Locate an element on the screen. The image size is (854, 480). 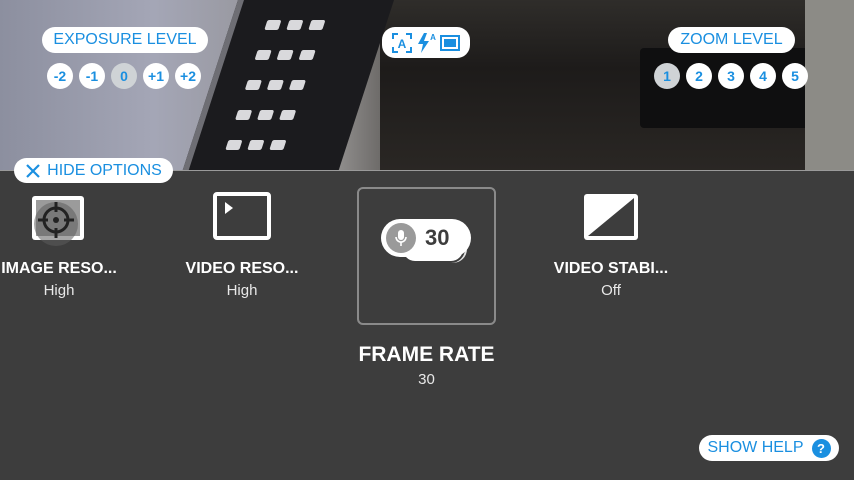
option-label: FRAME RATE is located at coordinates (426, 354).